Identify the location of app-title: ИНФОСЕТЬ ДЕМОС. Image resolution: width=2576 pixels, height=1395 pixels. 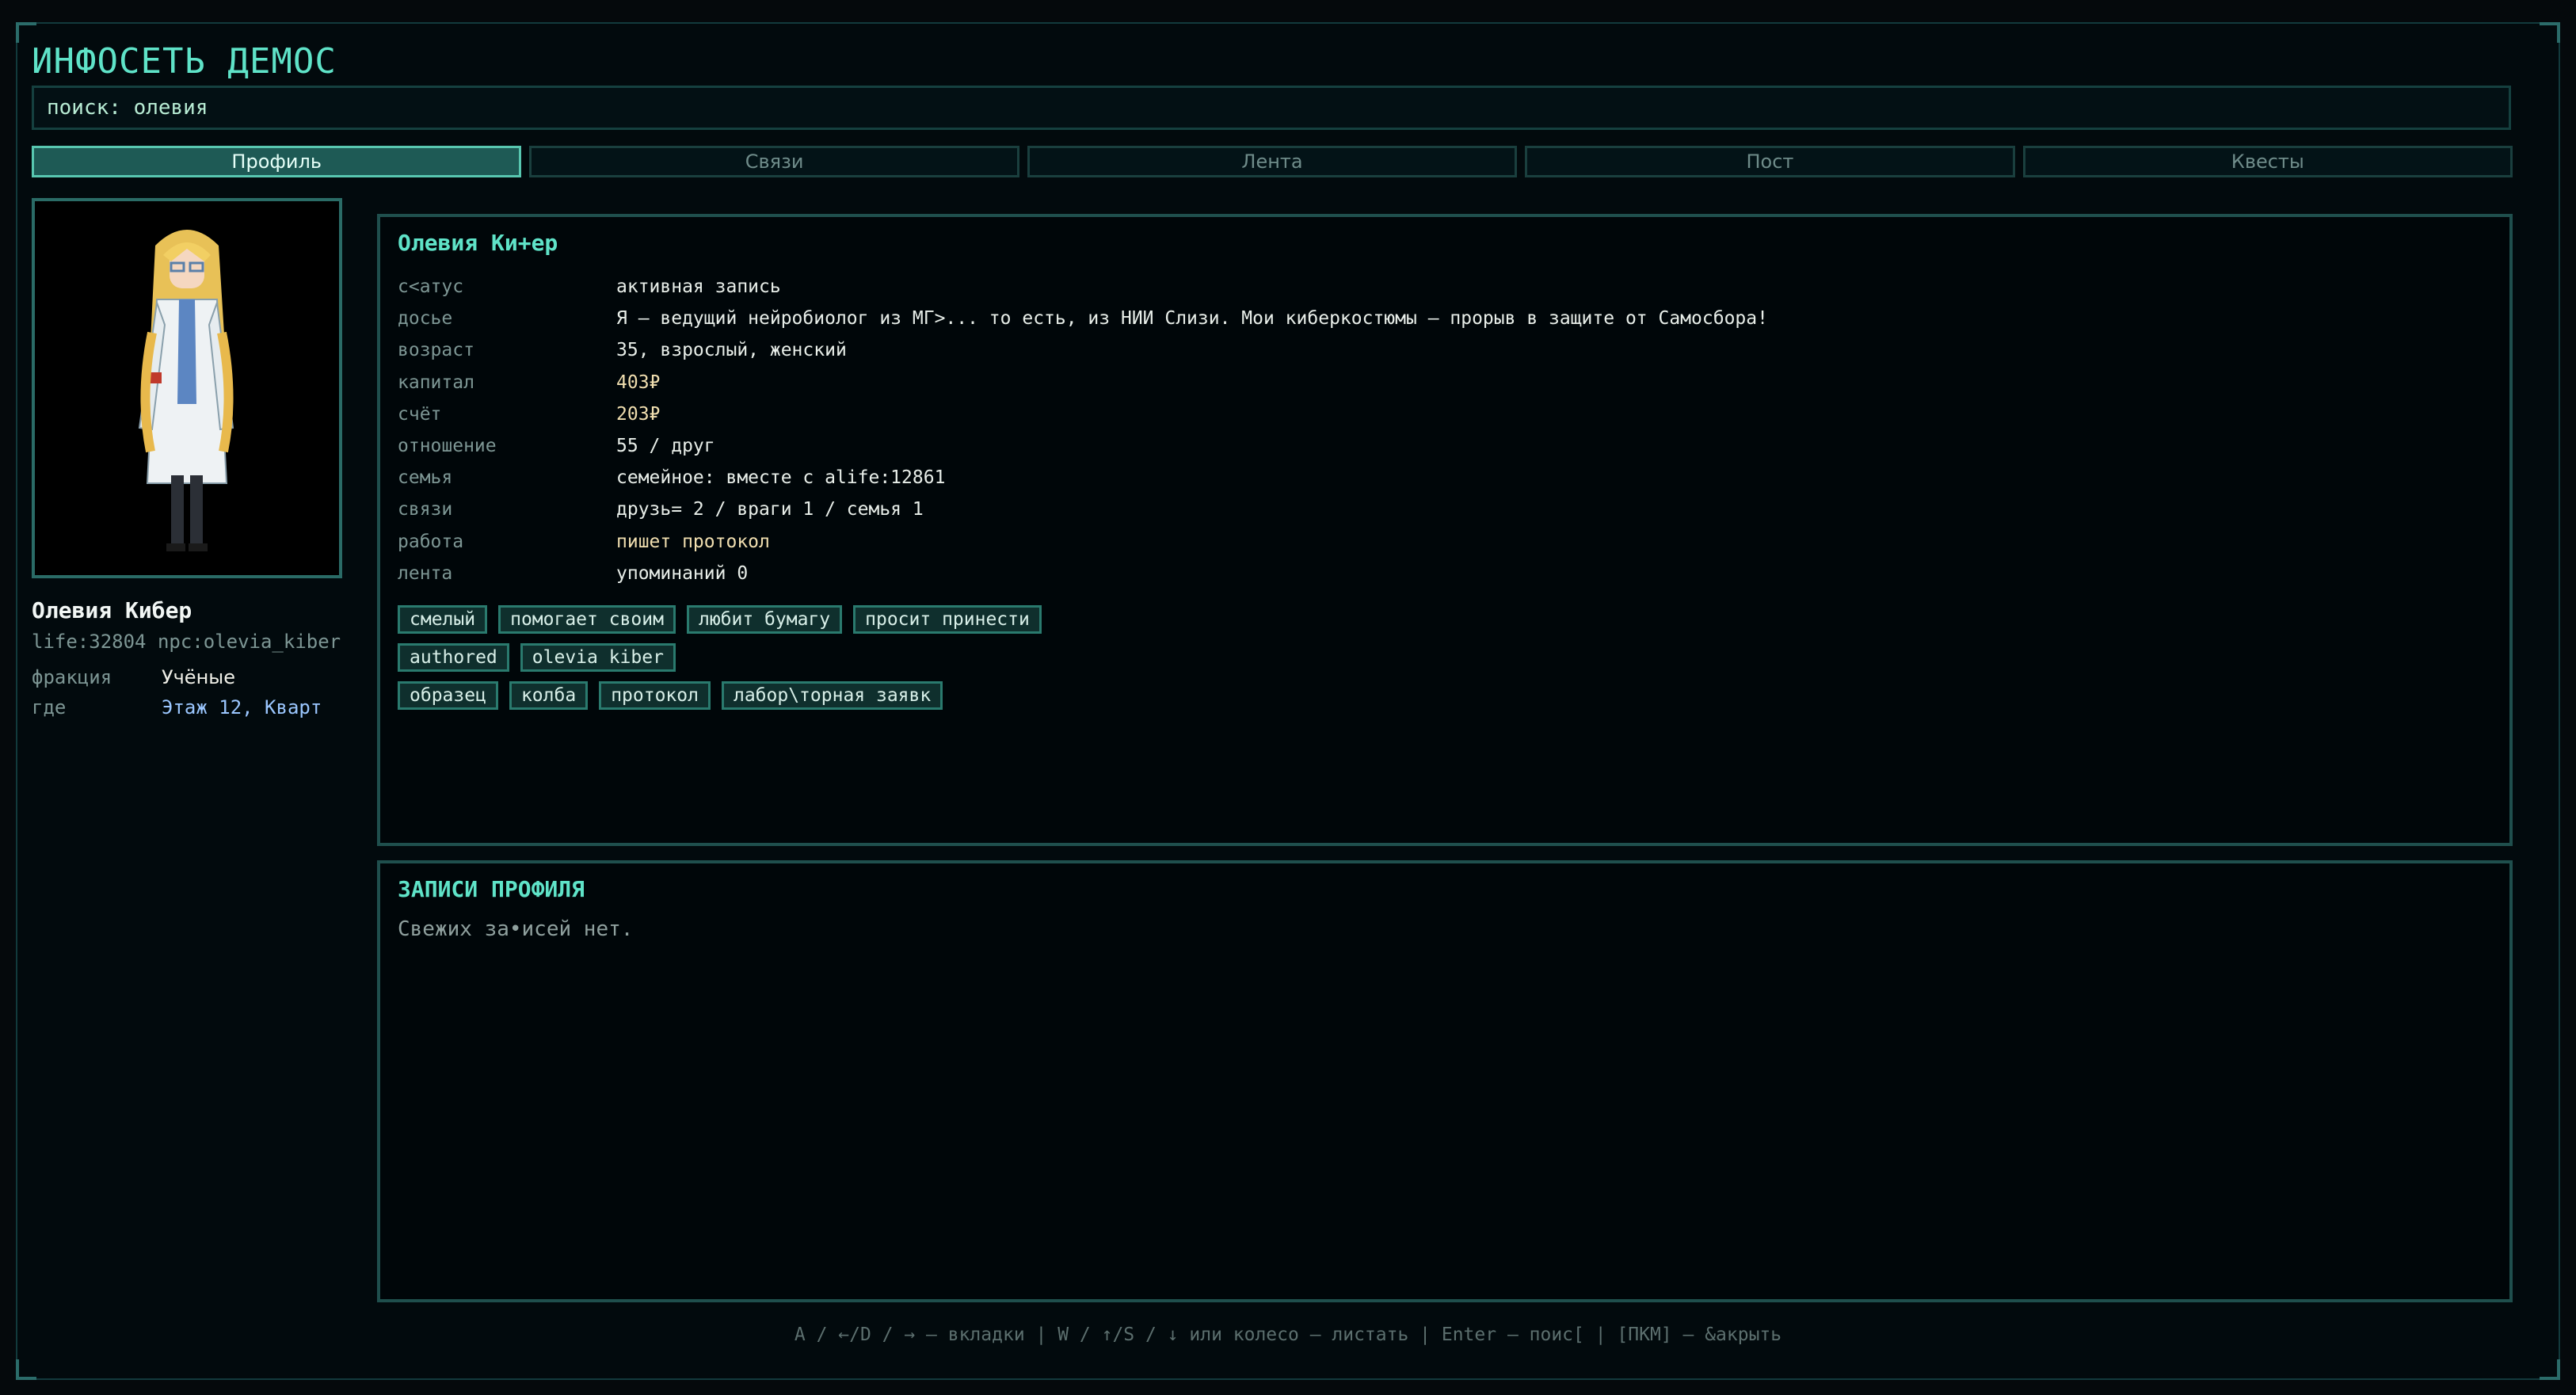
(185, 61).